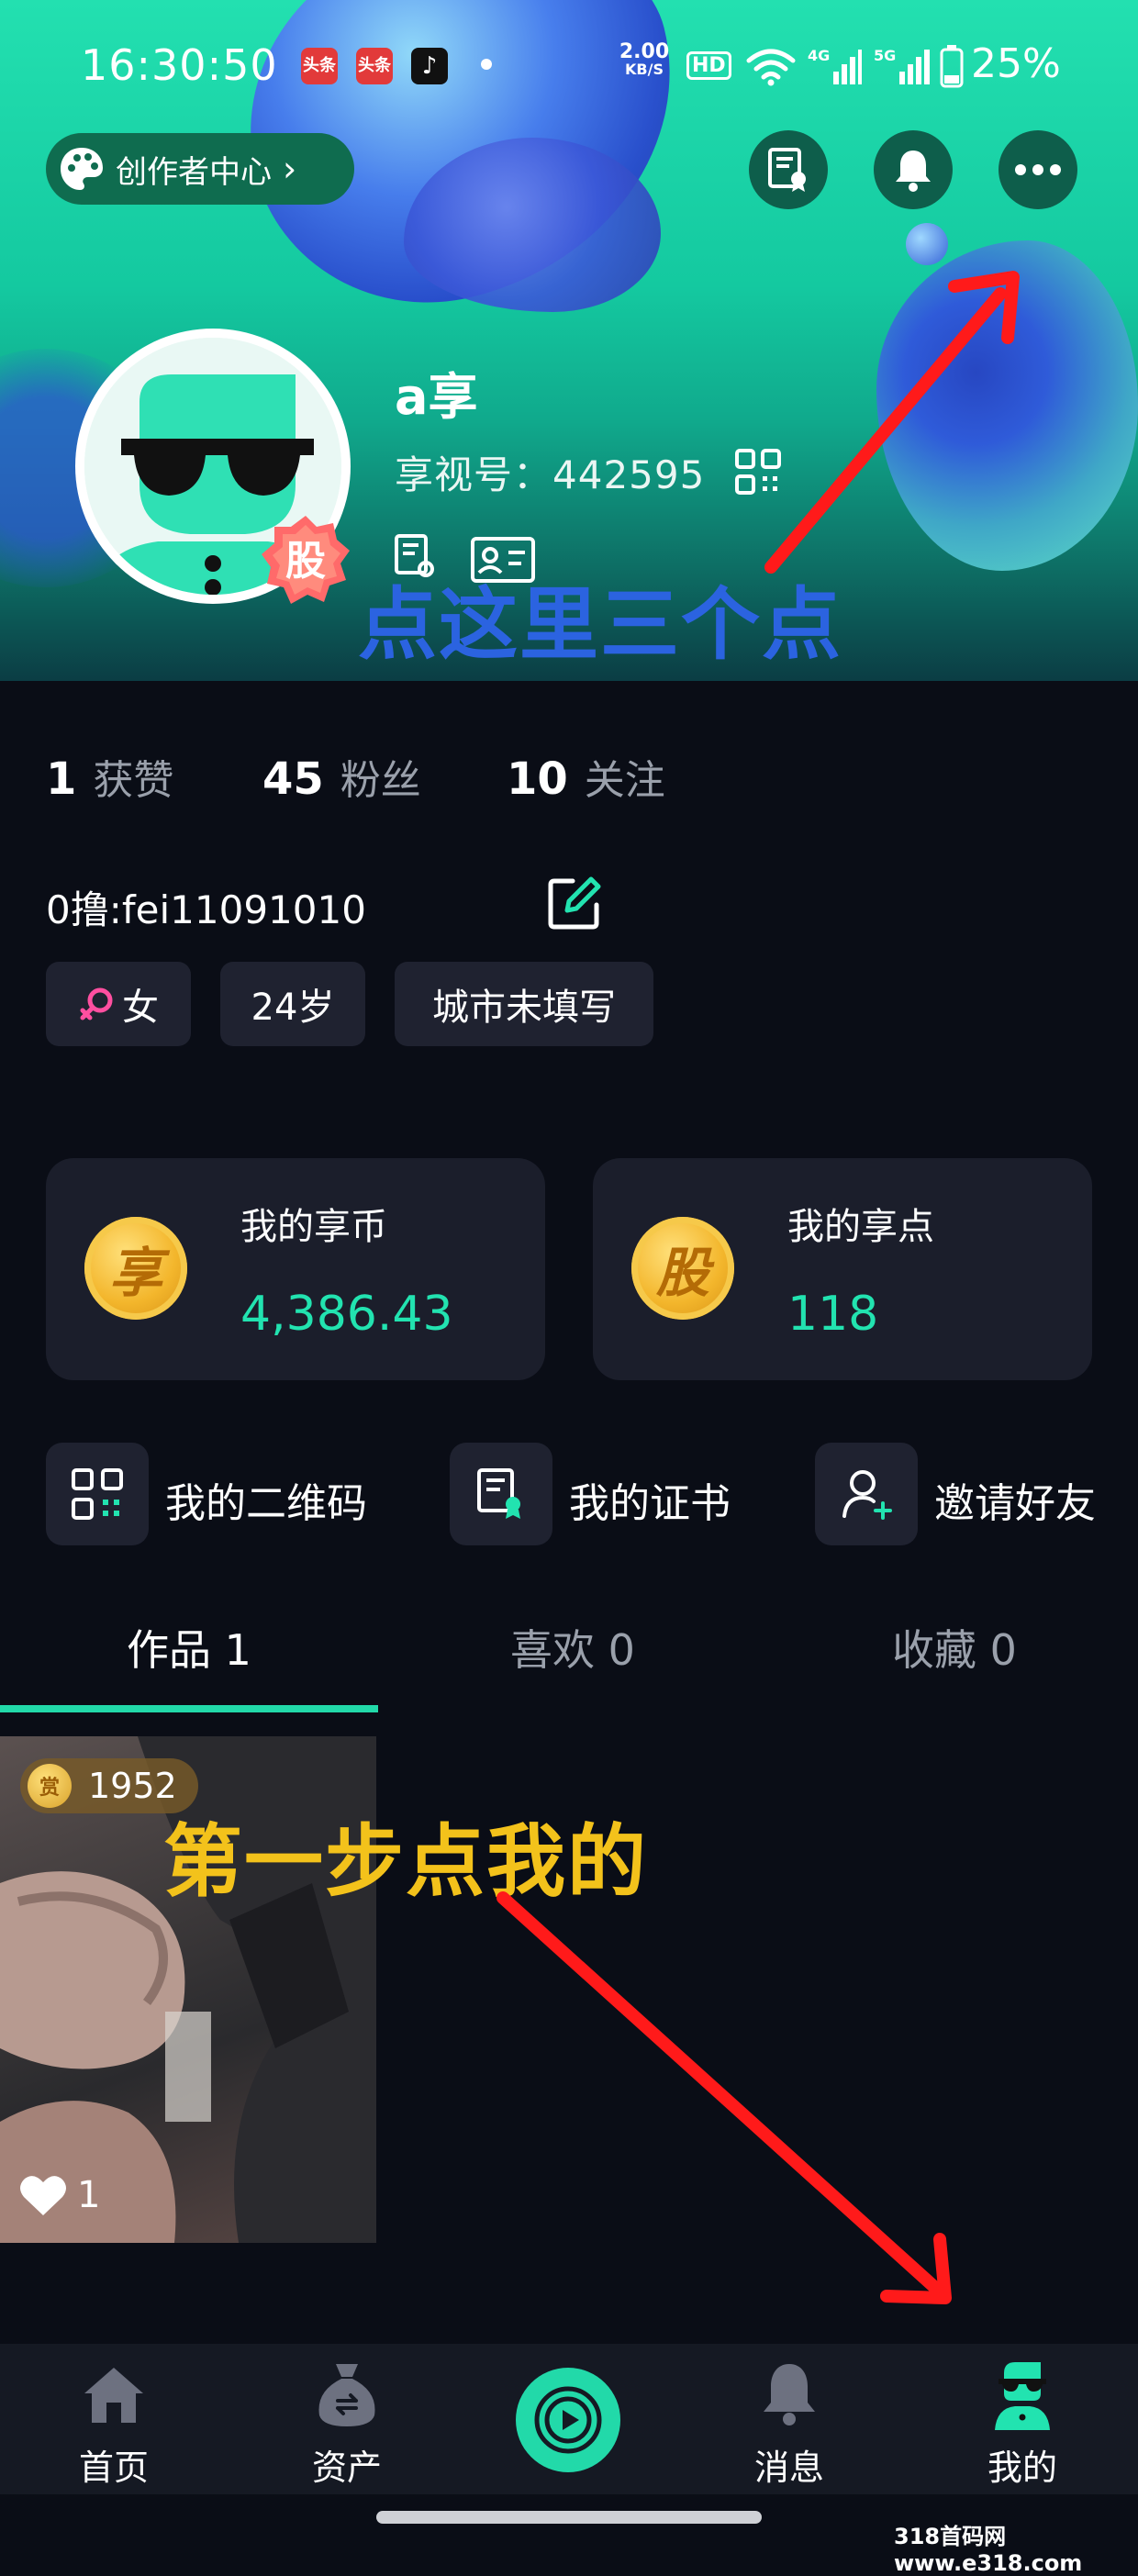 The height and width of the screenshot is (2576, 1138). I want to click on bottom-navigation: 首页 资产 消息 我的, so click(569, 2419).